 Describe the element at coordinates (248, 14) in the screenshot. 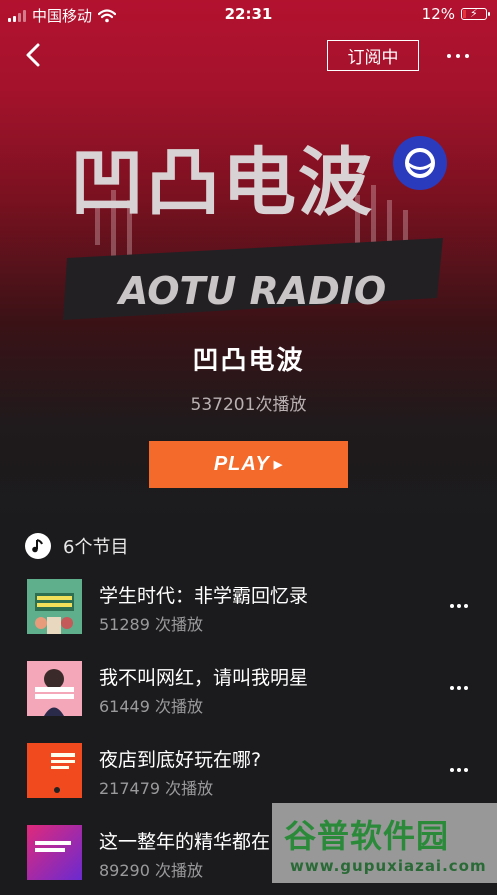

I see `status-bar: 中国移动 22:31 12% ⚡` at that location.